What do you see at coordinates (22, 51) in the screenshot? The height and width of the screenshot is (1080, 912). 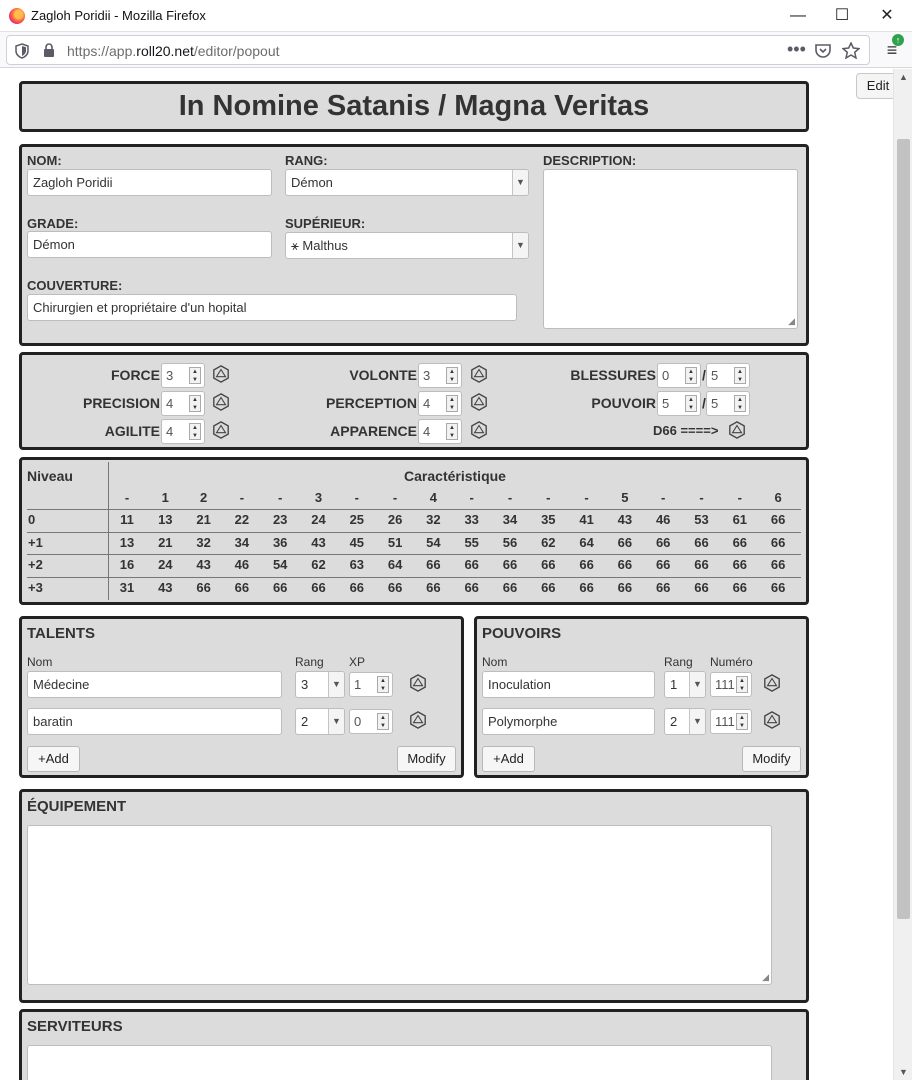 I see `shield-icon` at bounding box center [22, 51].